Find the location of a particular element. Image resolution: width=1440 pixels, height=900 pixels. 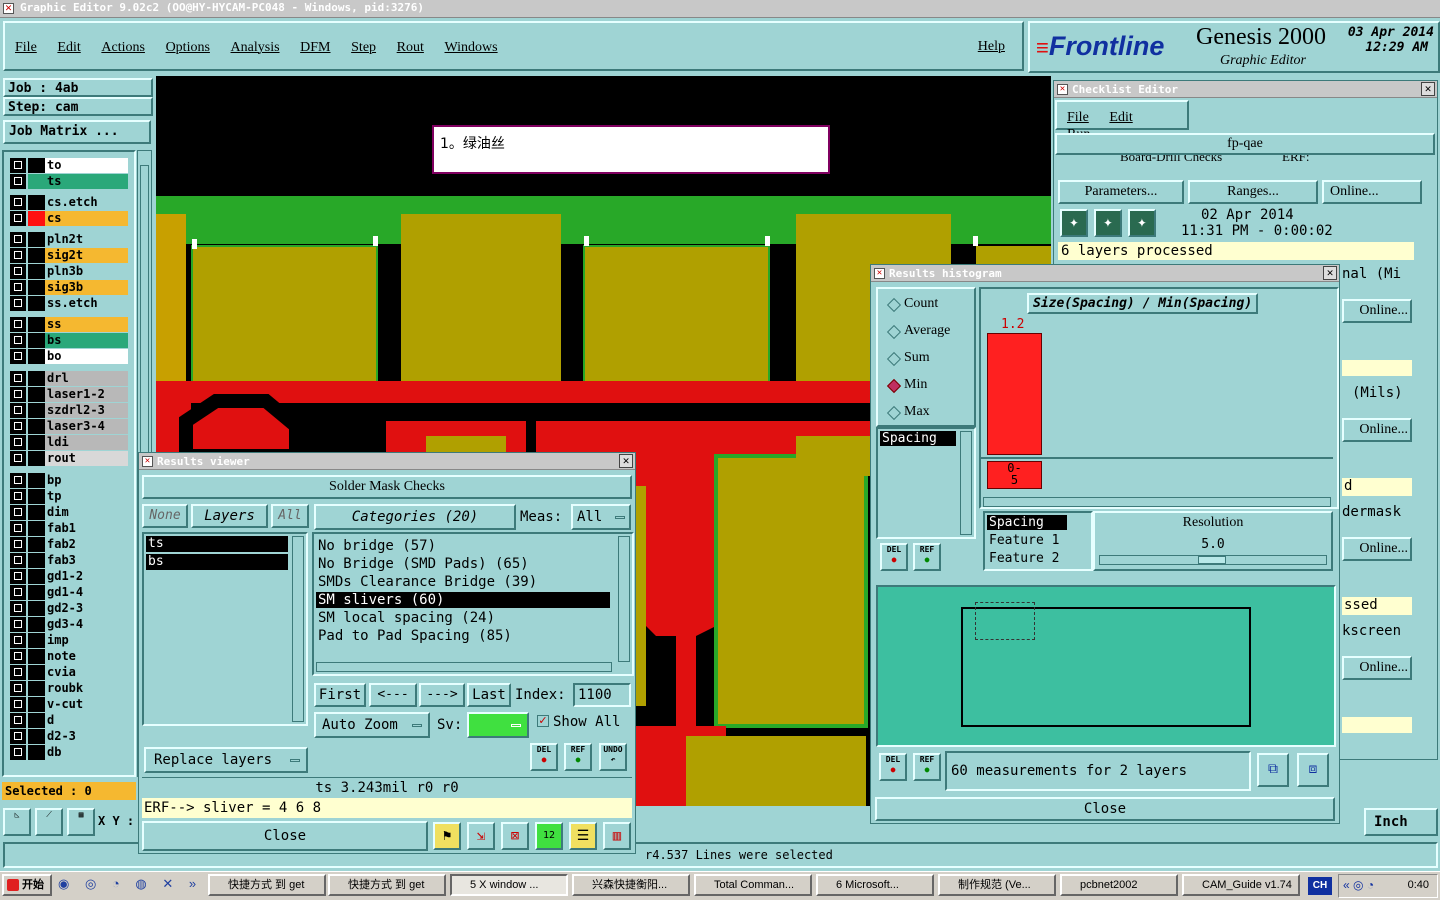

results-tool-4-icon: 12 is located at coordinates (549, 836).